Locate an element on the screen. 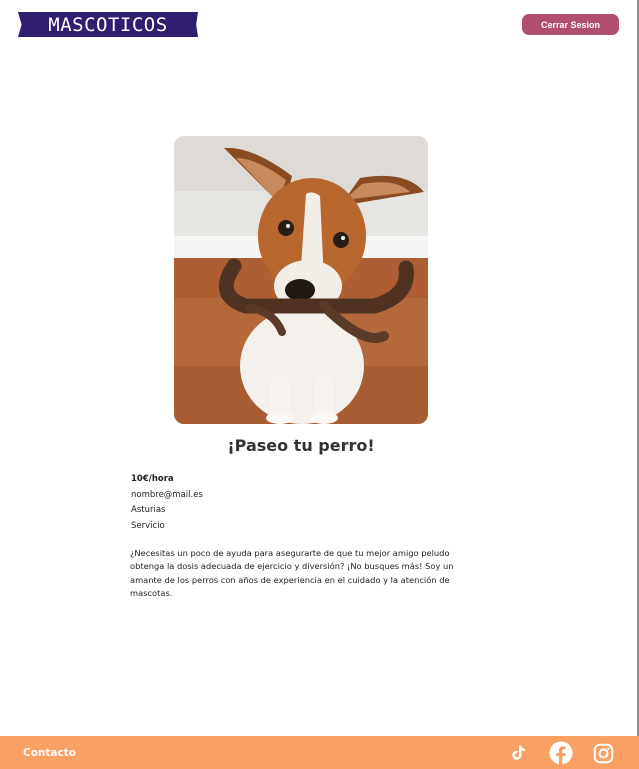 This screenshot has height=769, width=639. footer: Contacto is located at coordinates (319, 752).